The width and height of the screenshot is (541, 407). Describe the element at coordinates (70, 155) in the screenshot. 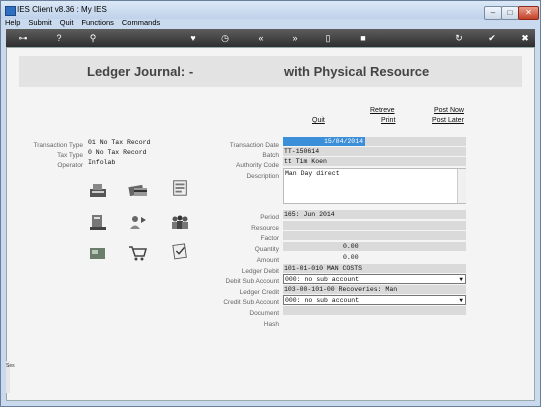

I see `tax-type-label: Tax Type` at that location.